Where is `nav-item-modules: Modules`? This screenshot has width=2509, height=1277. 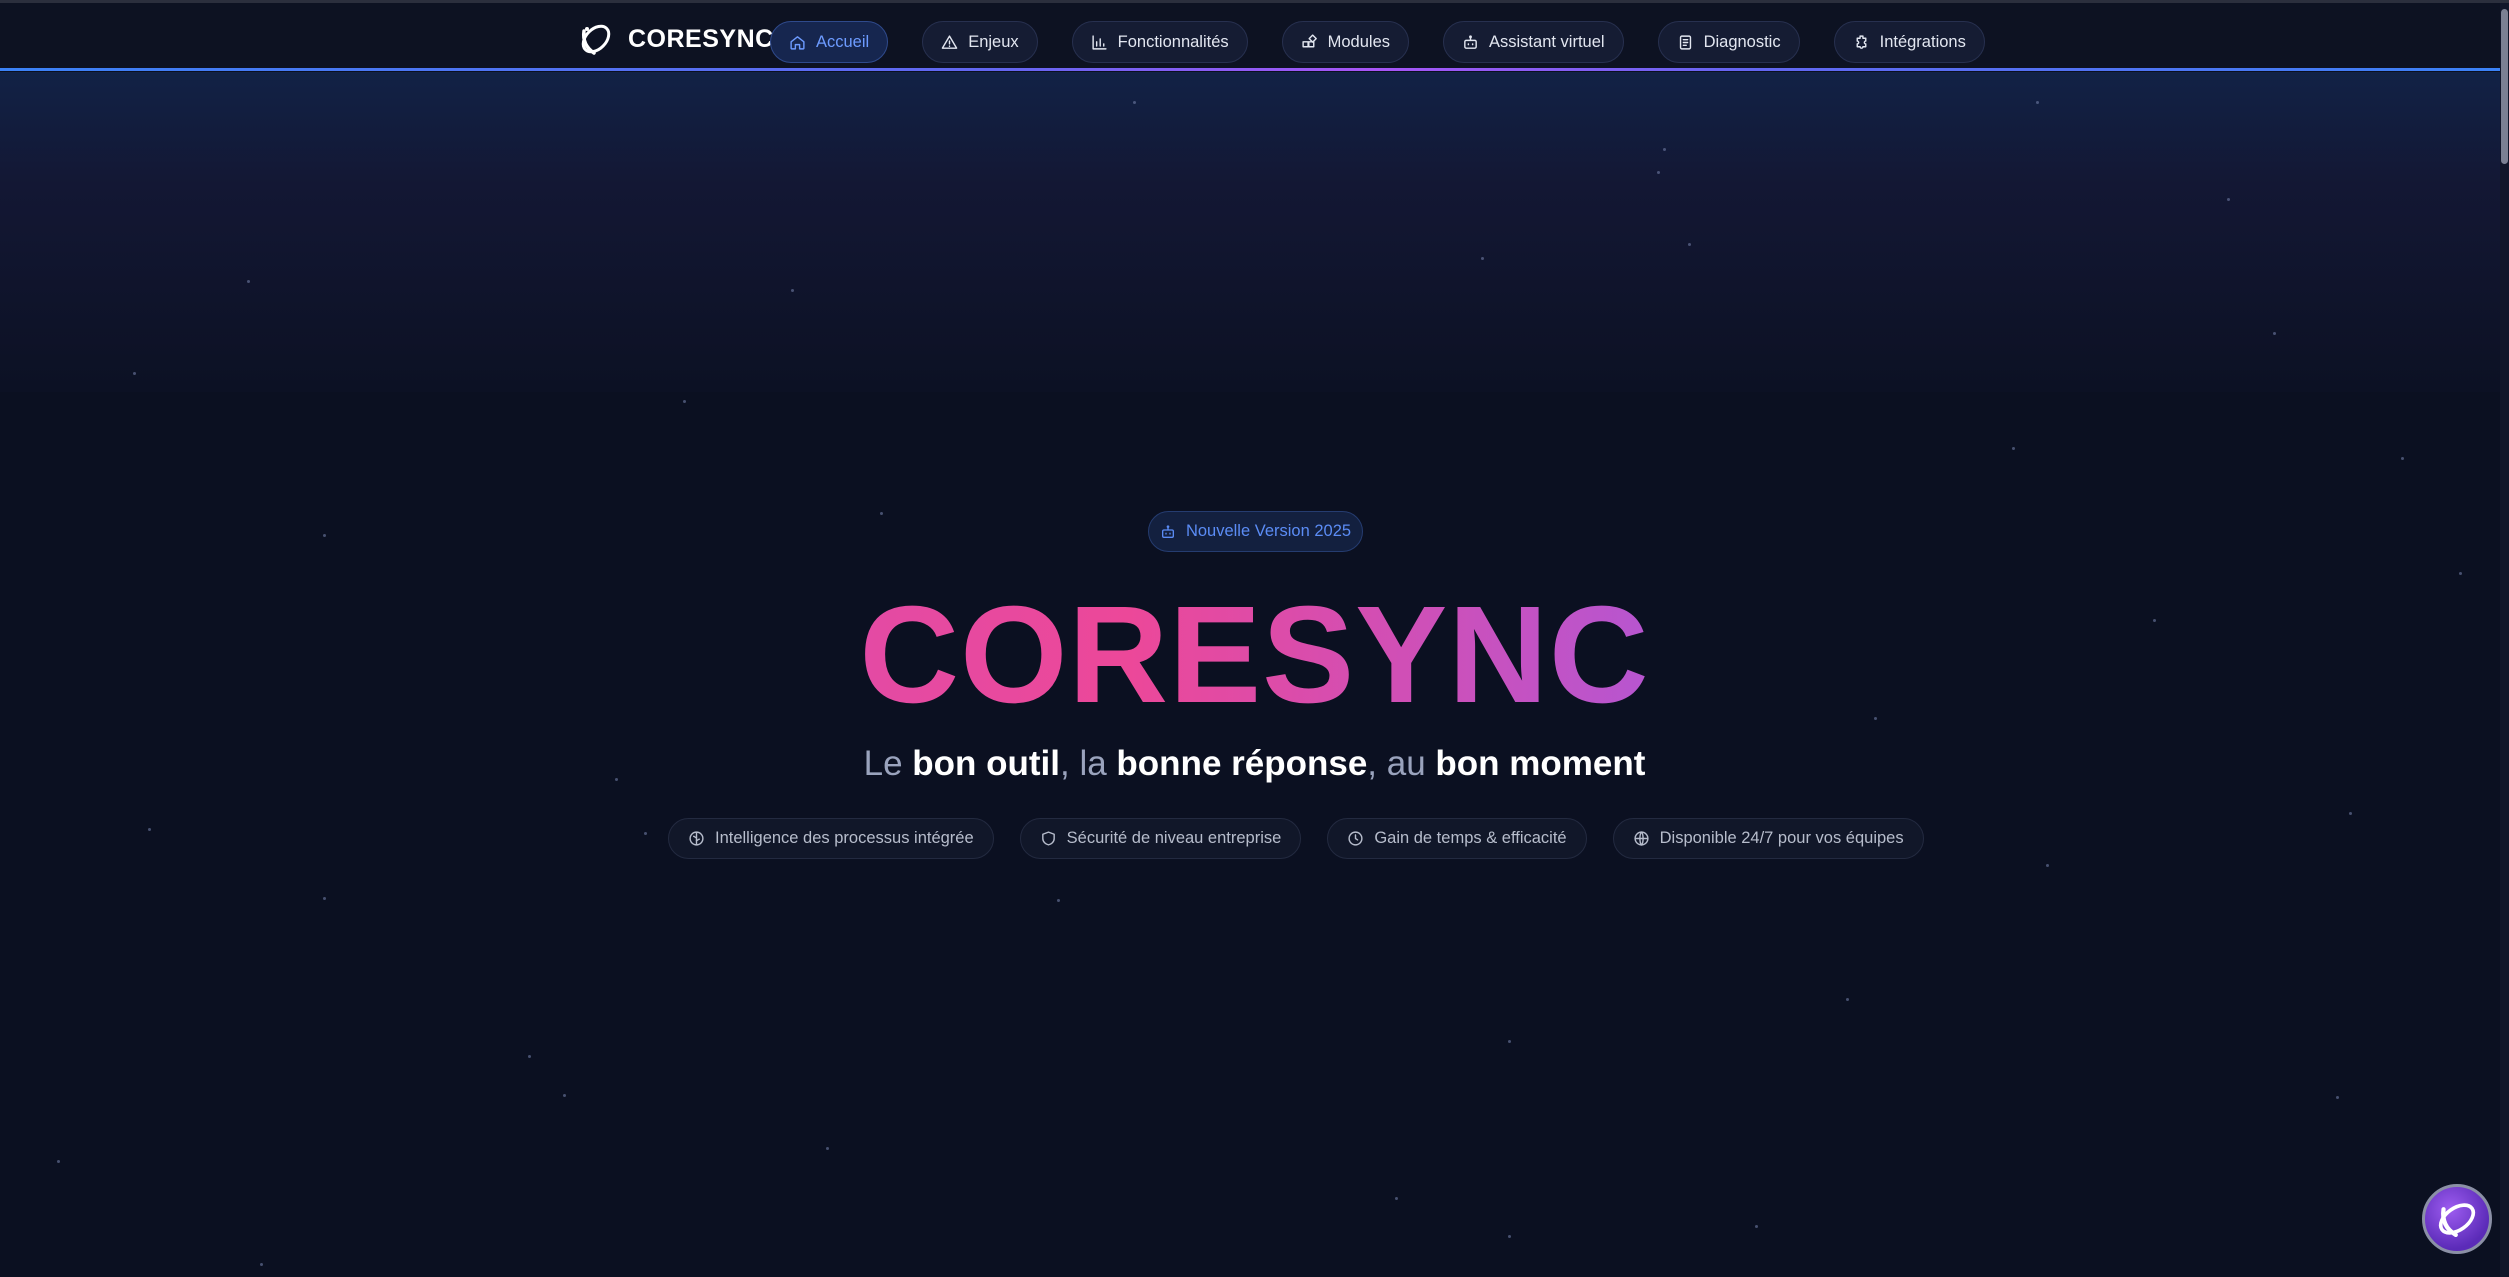
nav-item-modules: Modules is located at coordinates (1345, 42).